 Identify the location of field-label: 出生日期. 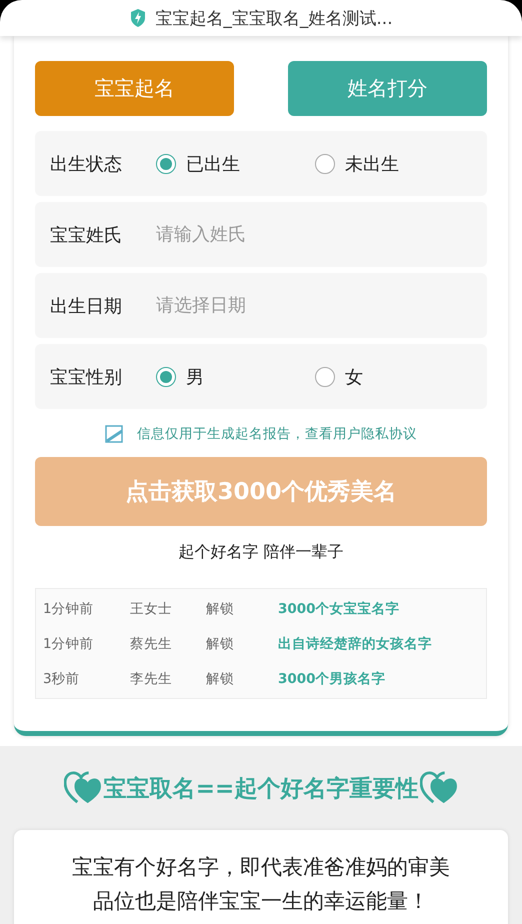
(86, 306).